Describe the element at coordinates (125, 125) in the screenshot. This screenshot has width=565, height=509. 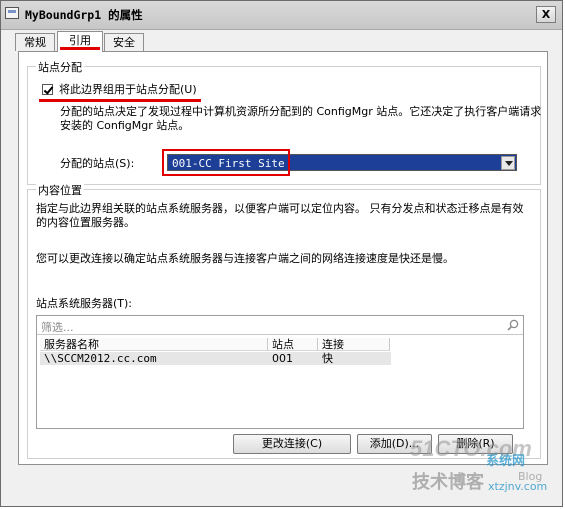
I see `site-assignment-description-2: 安装的 ConfigMgr 站点。` at that location.